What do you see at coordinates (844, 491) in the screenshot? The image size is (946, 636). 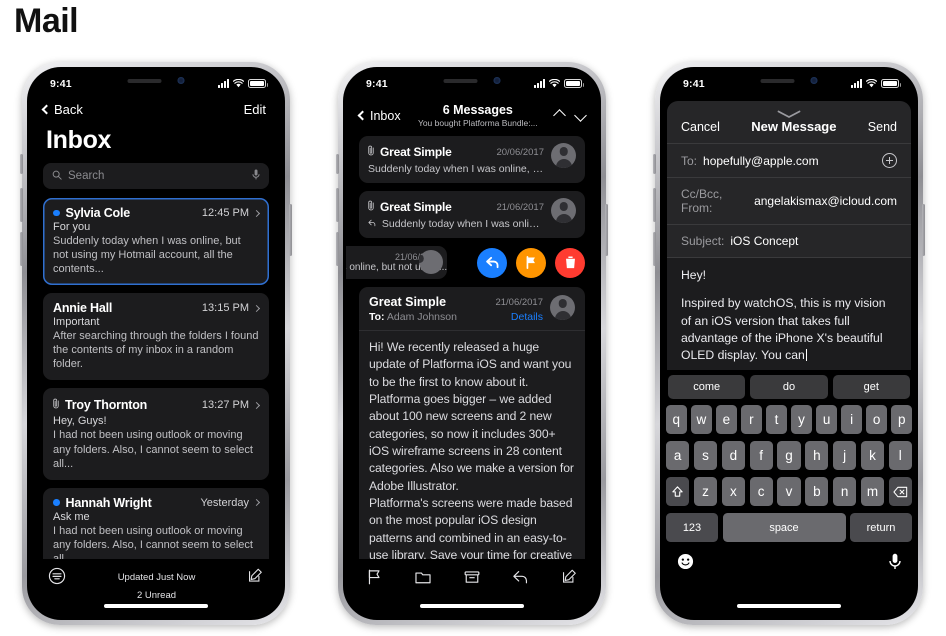 I see `key-n: n` at bounding box center [844, 491].